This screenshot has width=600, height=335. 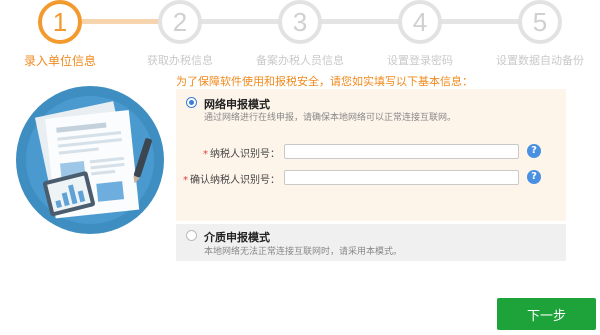 What do you see at coordinates (191, 102) in the screenshot?
I see `network-mode-radio` at bounding box center [191, 102].